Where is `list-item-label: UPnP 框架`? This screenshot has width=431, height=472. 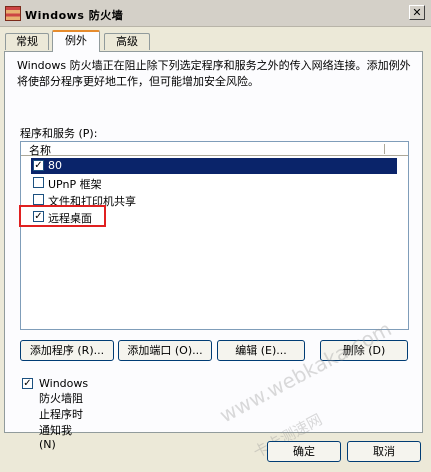 list-item-label: UPnP 框架 is located at coordinates (75, 184).